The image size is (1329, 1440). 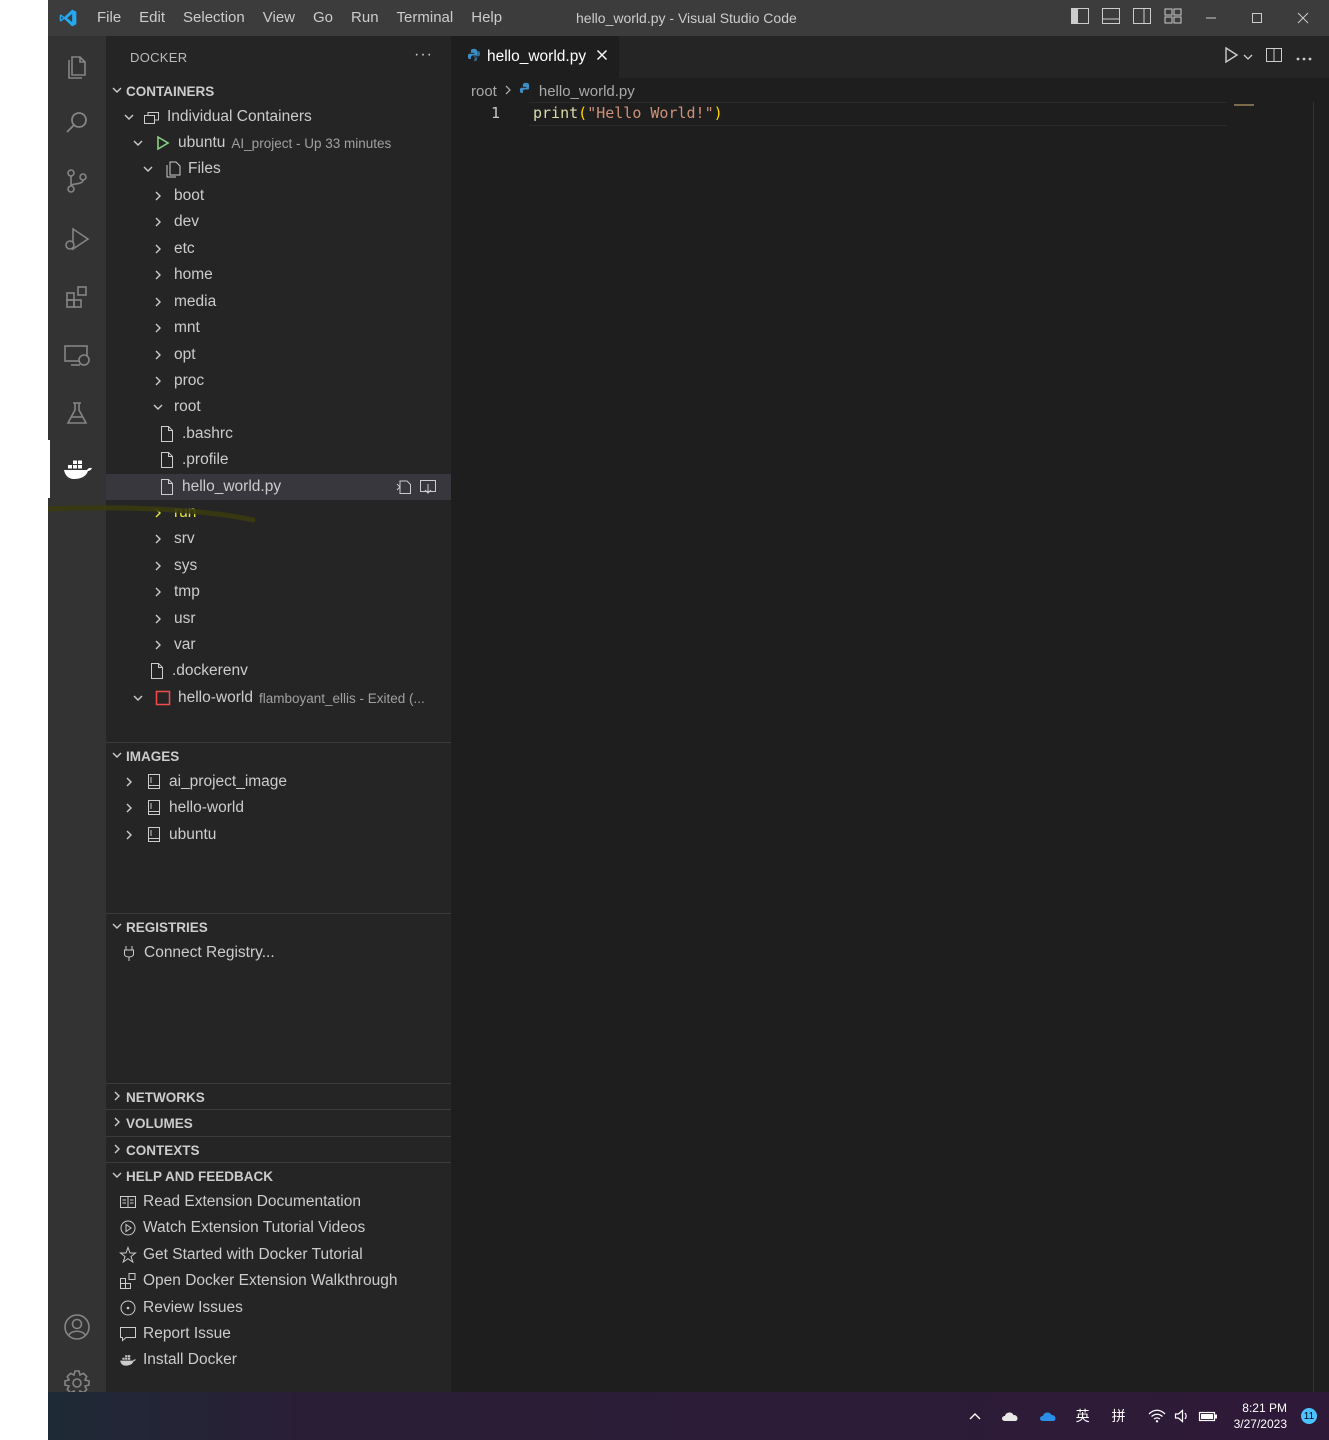 What do you see at coordinates (311, 143) in the screenshot?
I see `container-ubuntu-status: AI_project - Up 33 minutes` at bounding box center [311, 143].